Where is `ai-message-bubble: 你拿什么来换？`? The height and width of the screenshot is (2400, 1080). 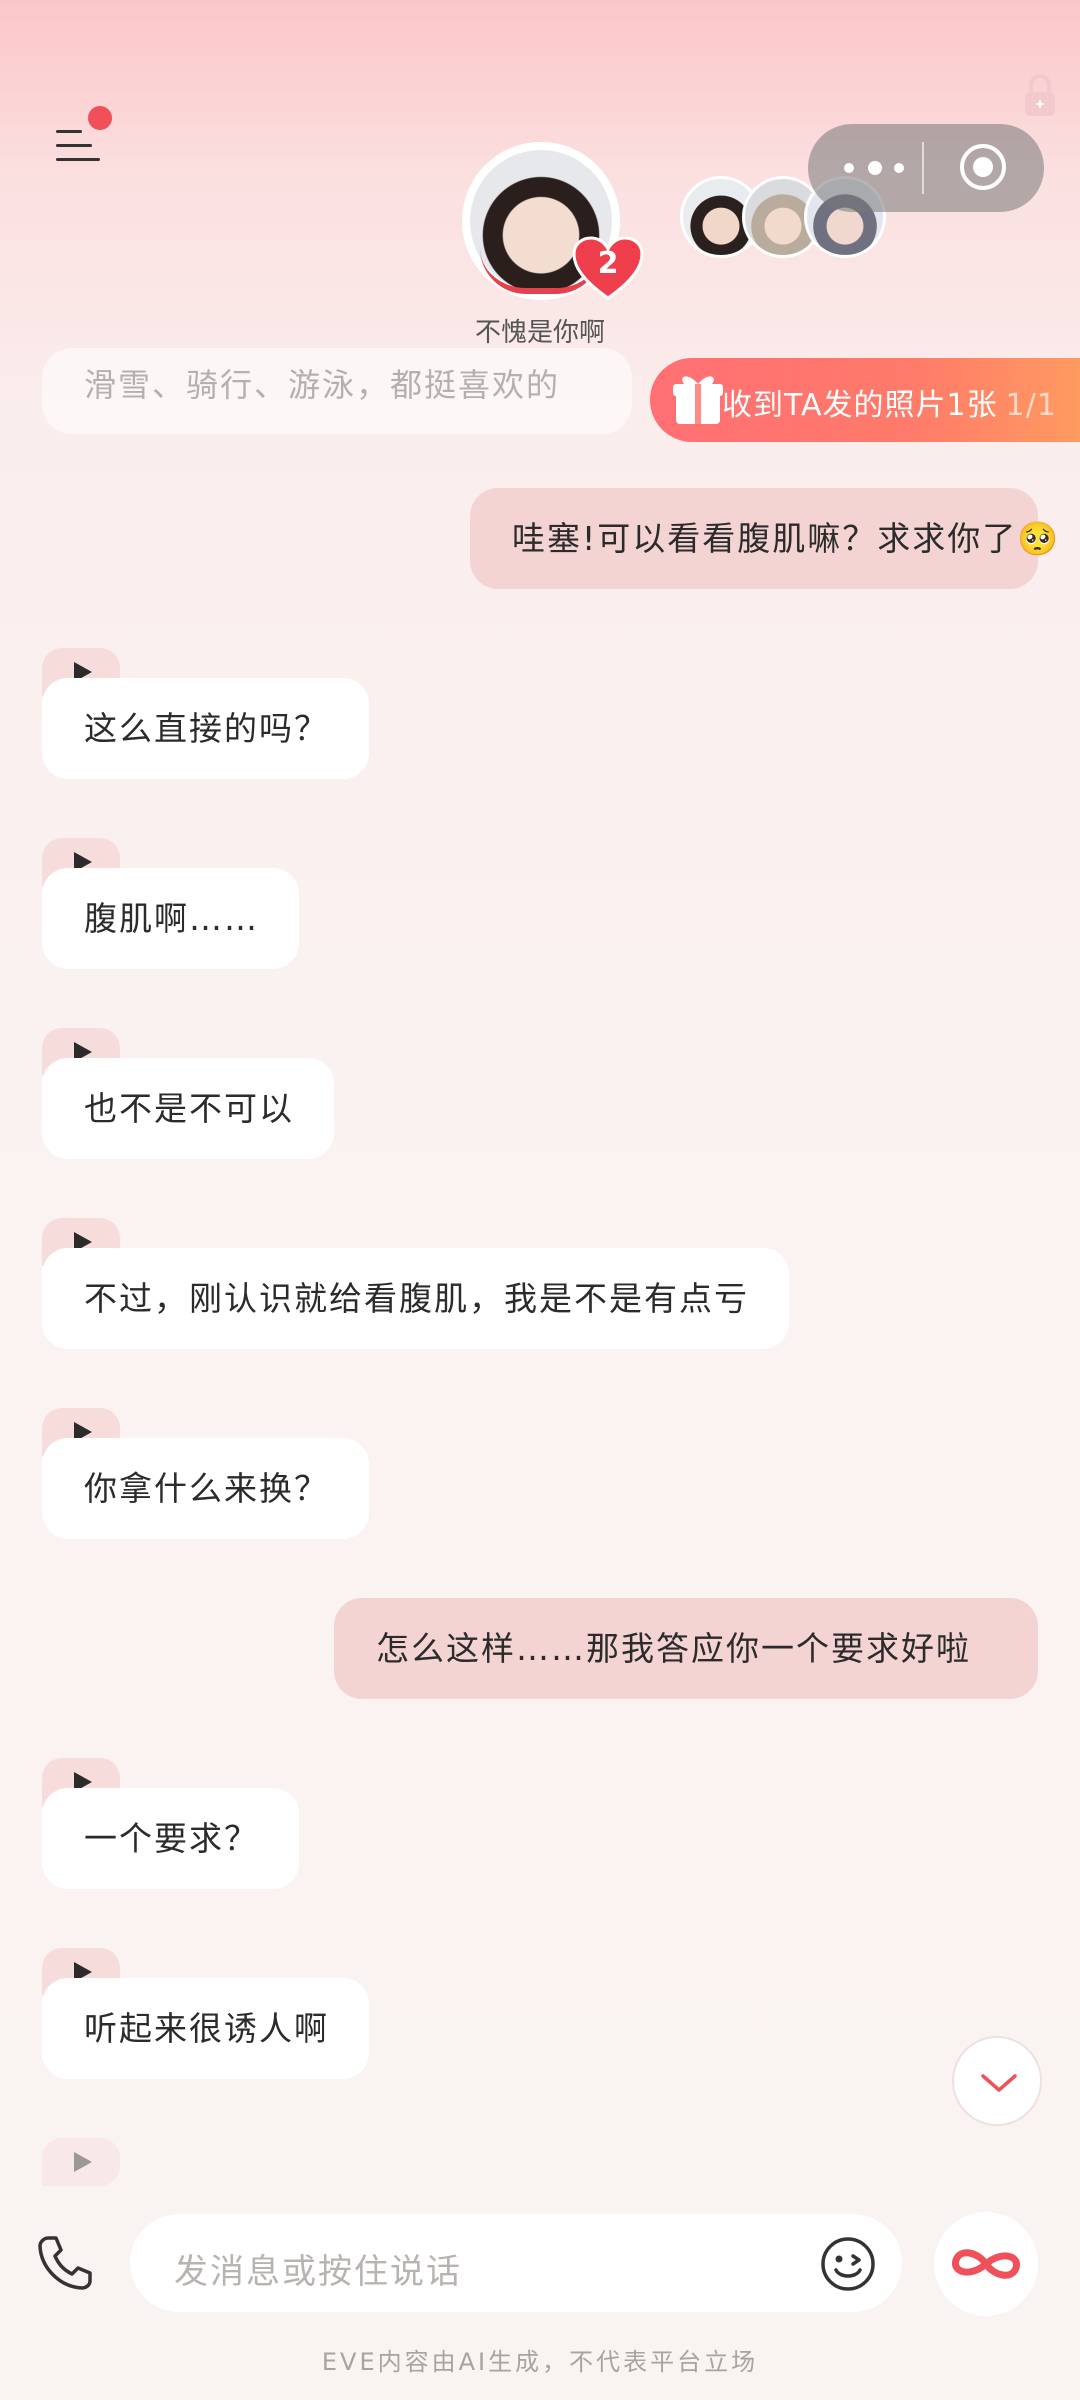 ai-message-bubble: 你拿什么来换？ is located at coordinates (205, 1488).